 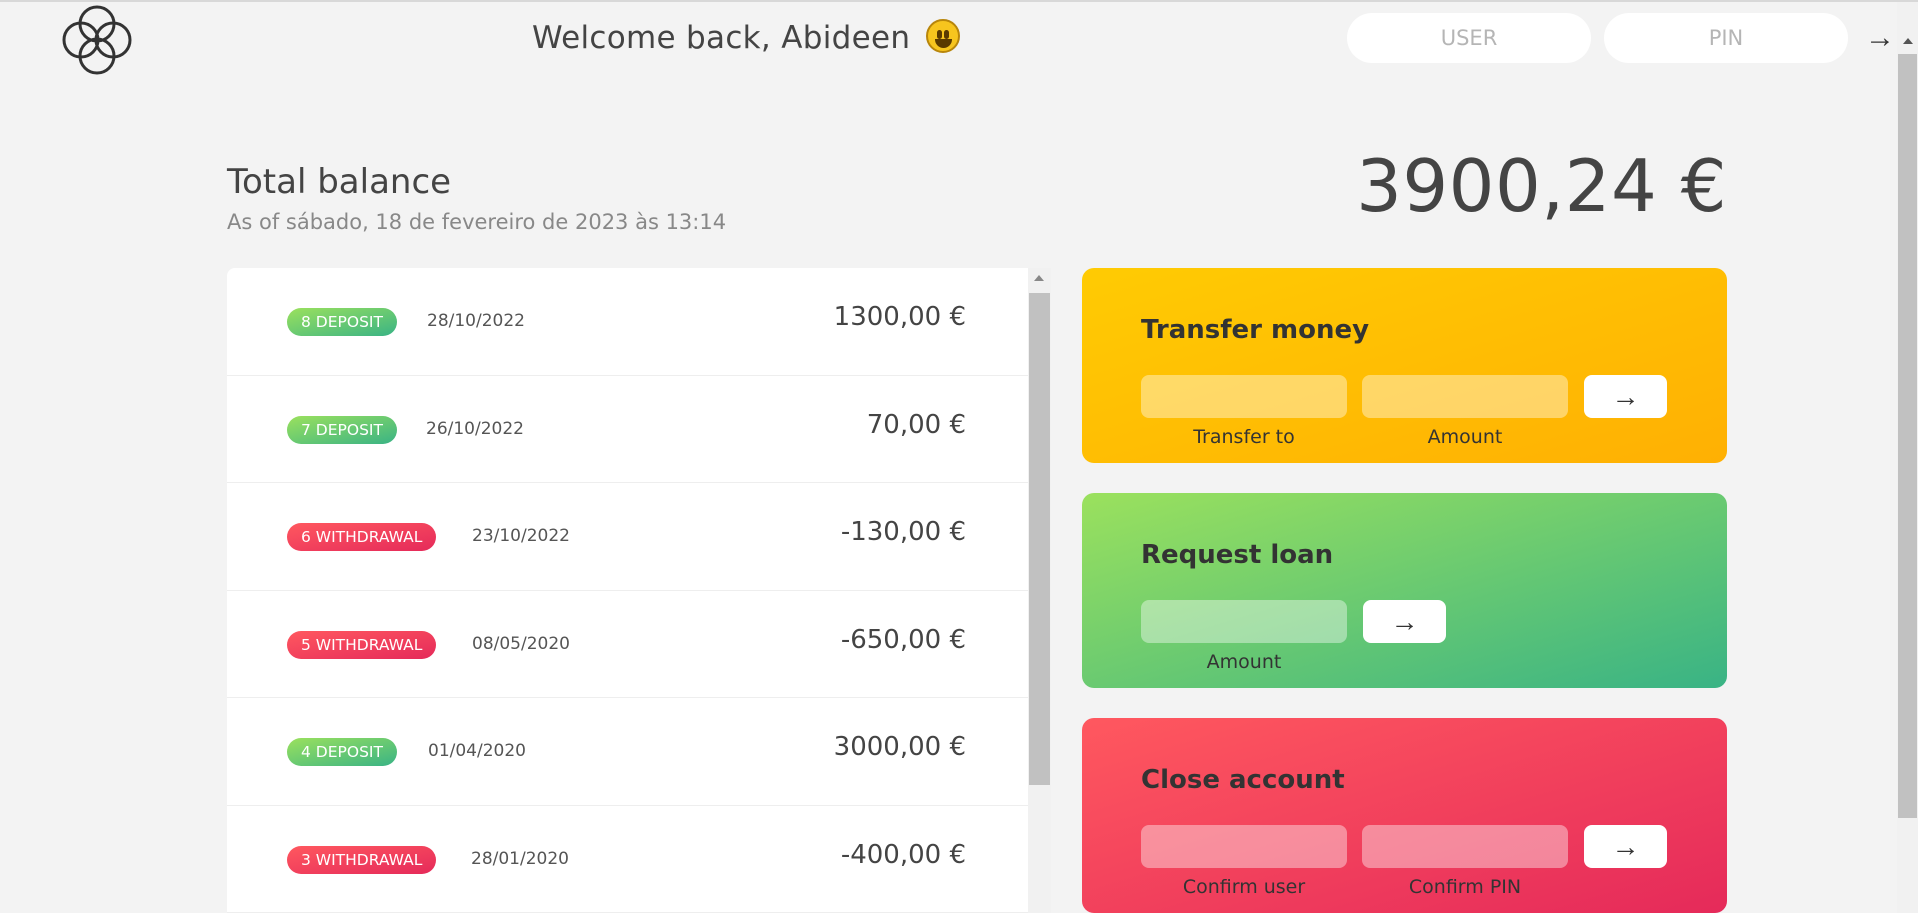 What do you see at coordinates (97, 40) in the screenshot?
I see `logo-icon` at bounding box center [97, 40].